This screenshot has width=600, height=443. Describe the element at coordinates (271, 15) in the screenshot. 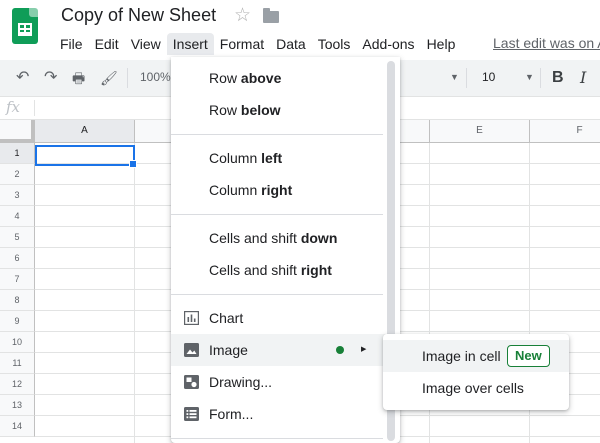

I see `folder-icon` at that location.